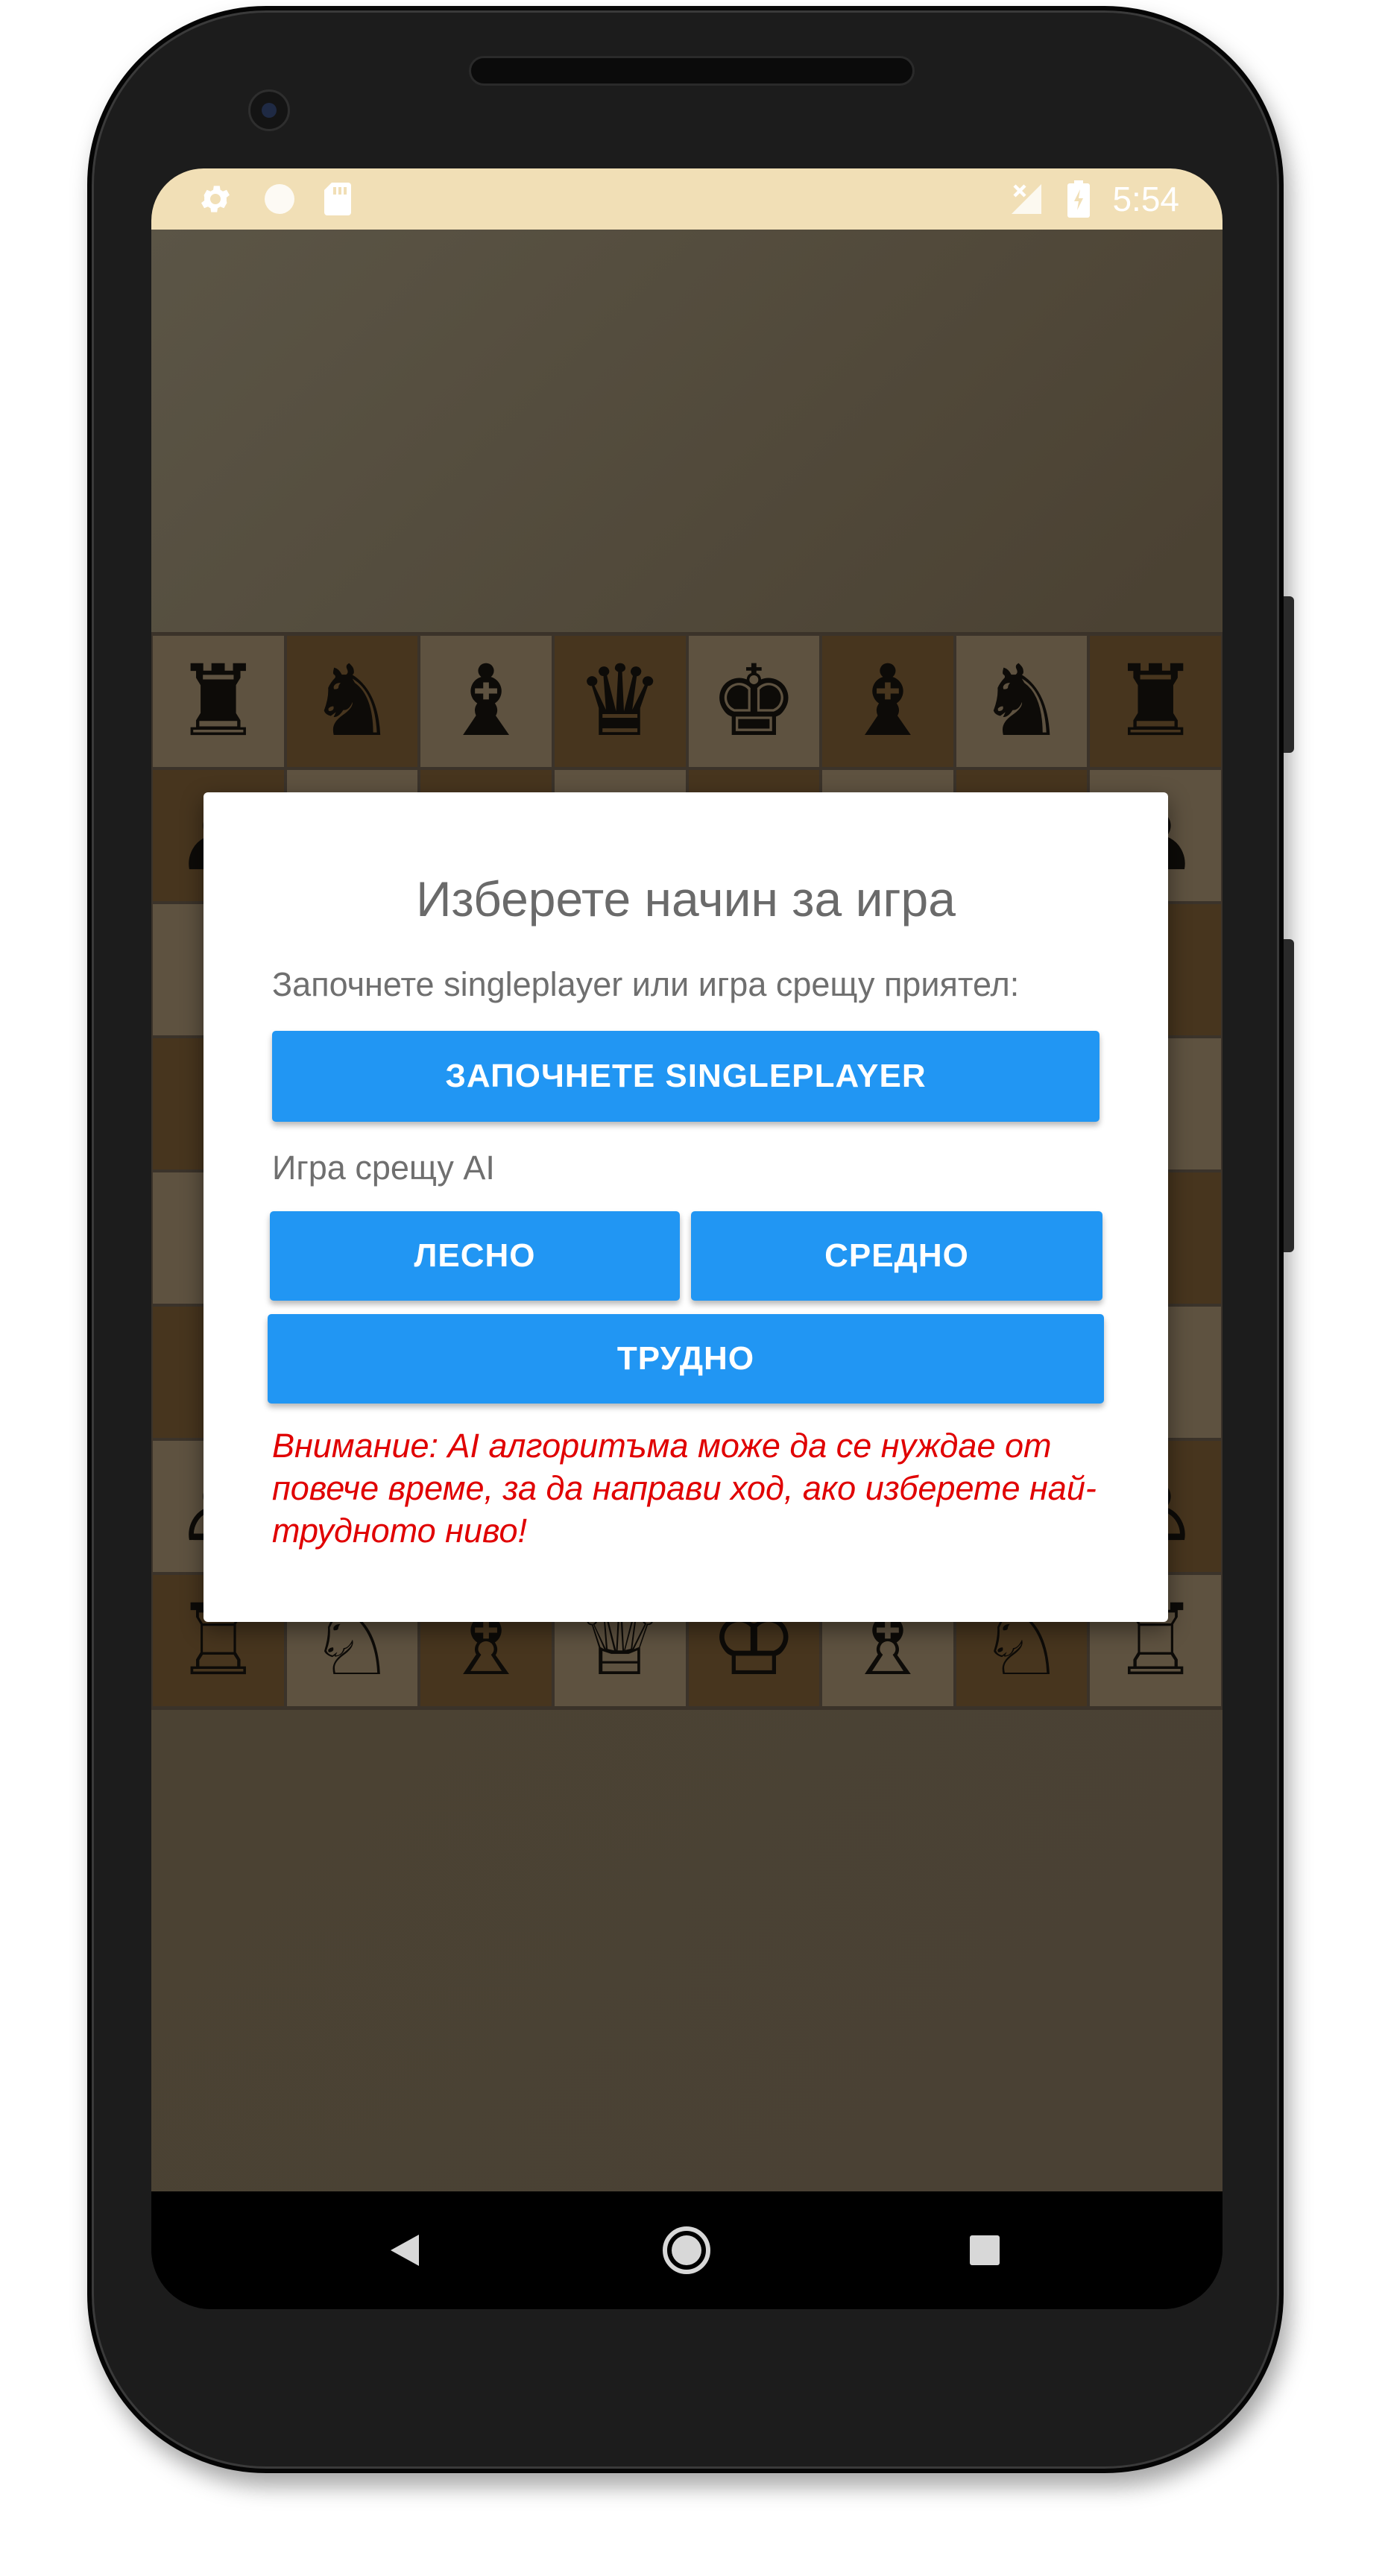 Image resolution: width=1385 pixels, height=2576 pixels. What do you see at coordinates (1078, 199) in the screenshot?
I see `battery-charging-icon` at bounding box center [1078, 199].